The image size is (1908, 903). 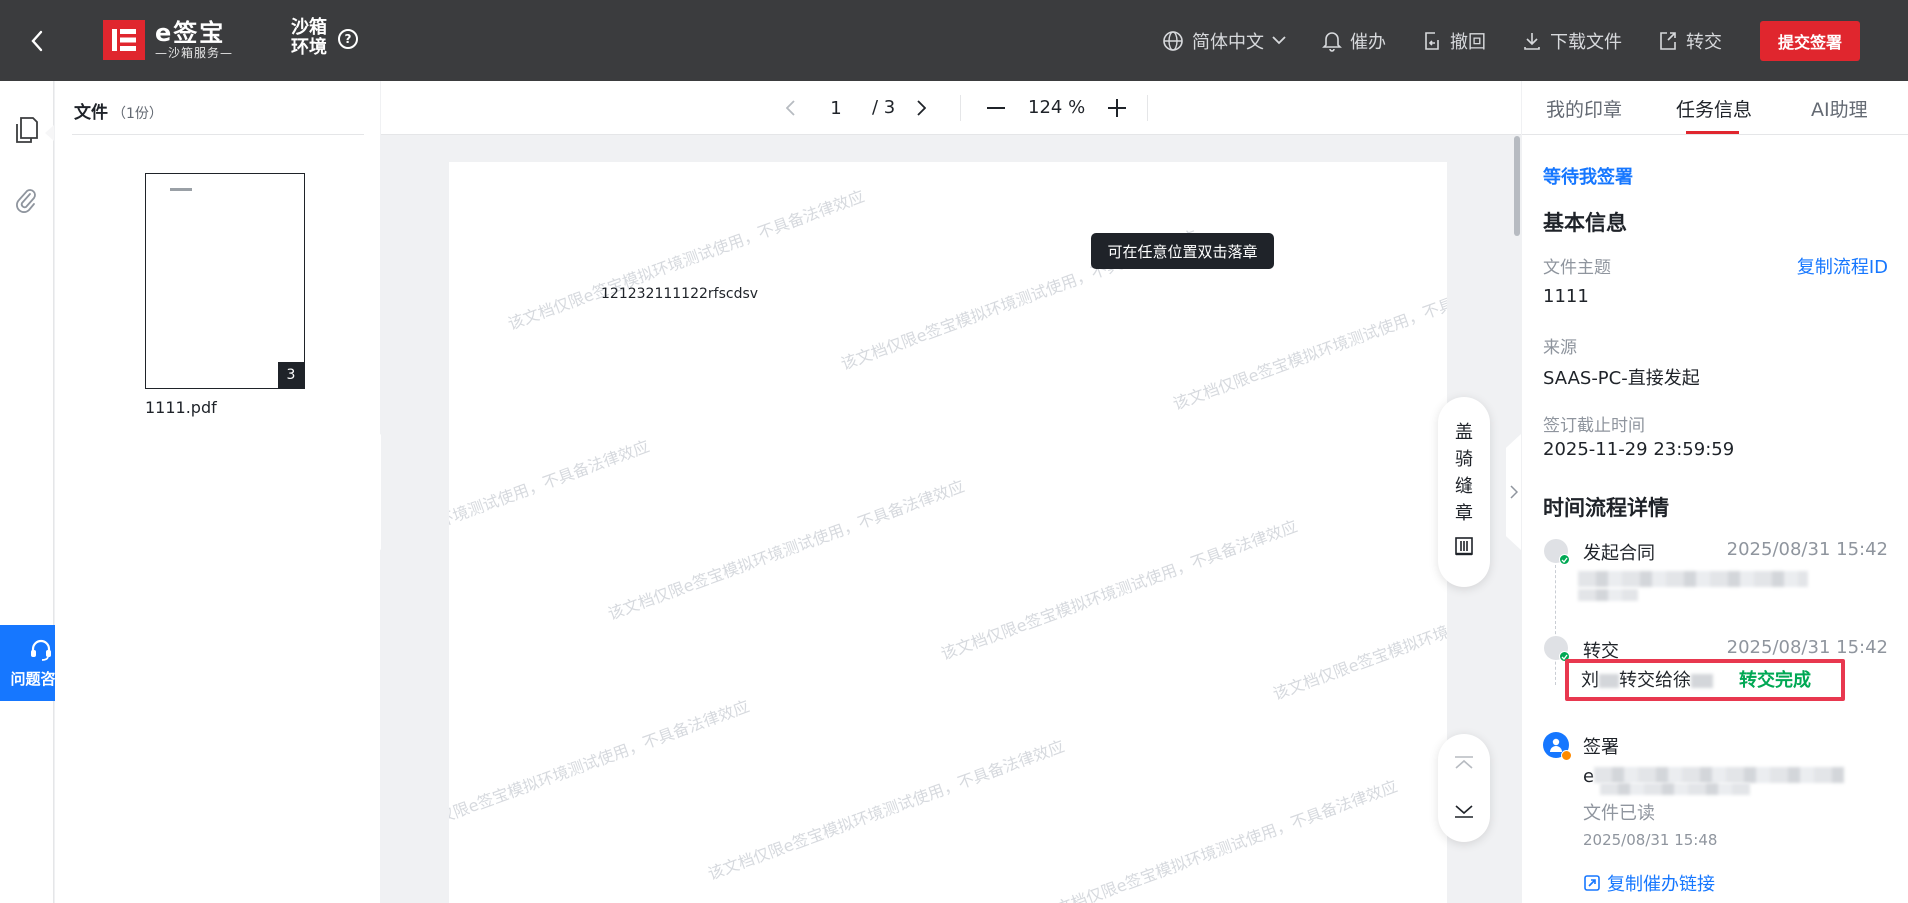 I want to click on tab-task-info: 任务信息, so click(x=1714, y=108).